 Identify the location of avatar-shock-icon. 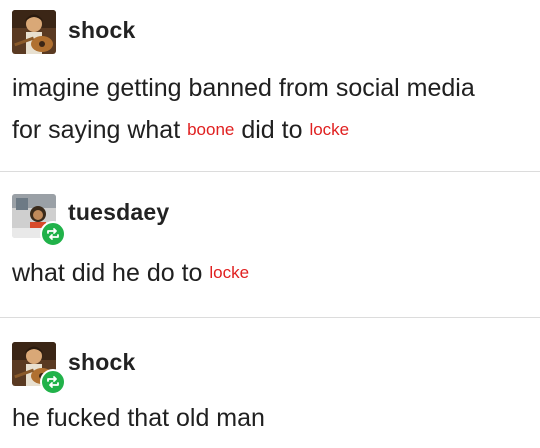
(34, 32).